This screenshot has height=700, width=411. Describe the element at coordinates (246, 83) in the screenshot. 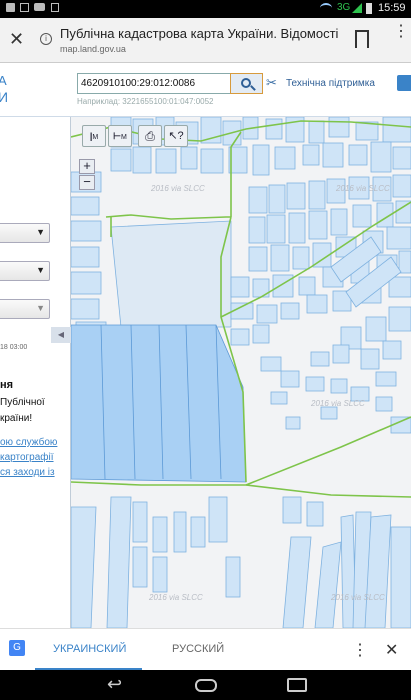

I see `search-button` at that location.